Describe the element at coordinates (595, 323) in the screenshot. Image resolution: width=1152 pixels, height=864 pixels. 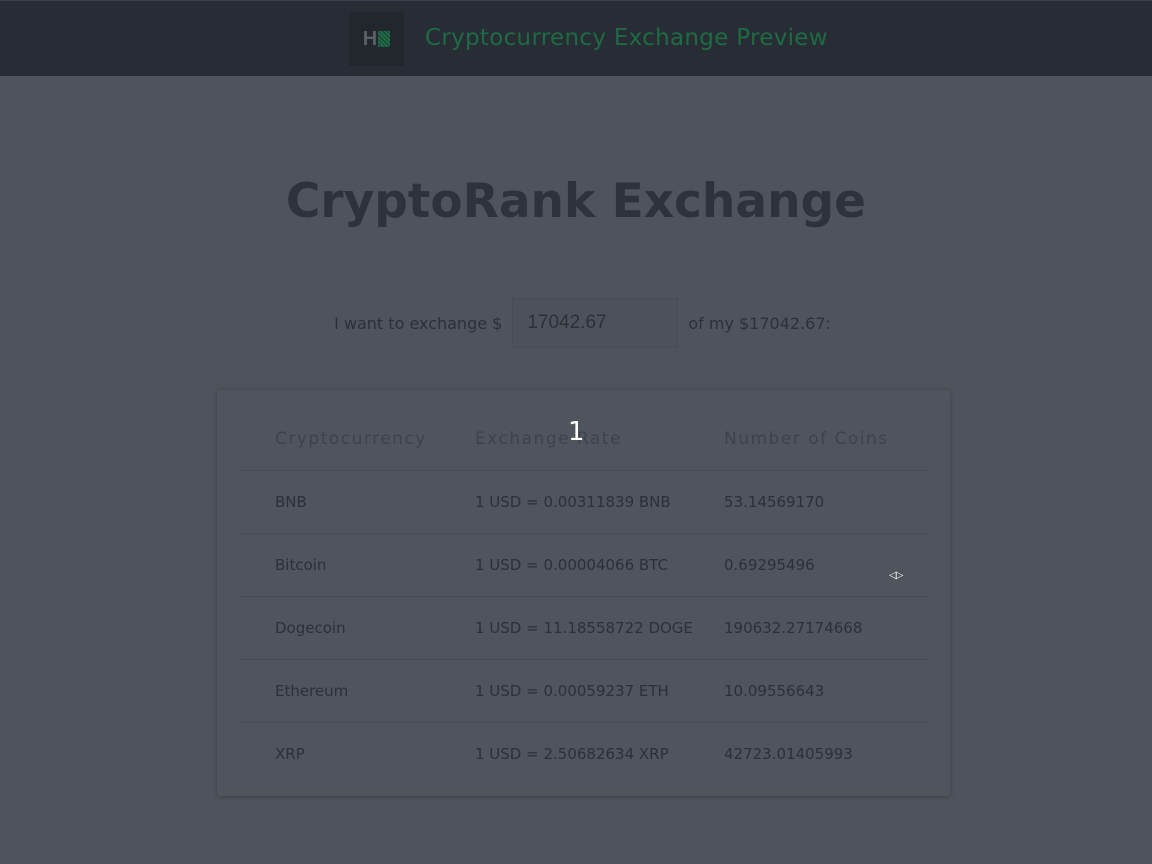
I see `amount-input` at that location.